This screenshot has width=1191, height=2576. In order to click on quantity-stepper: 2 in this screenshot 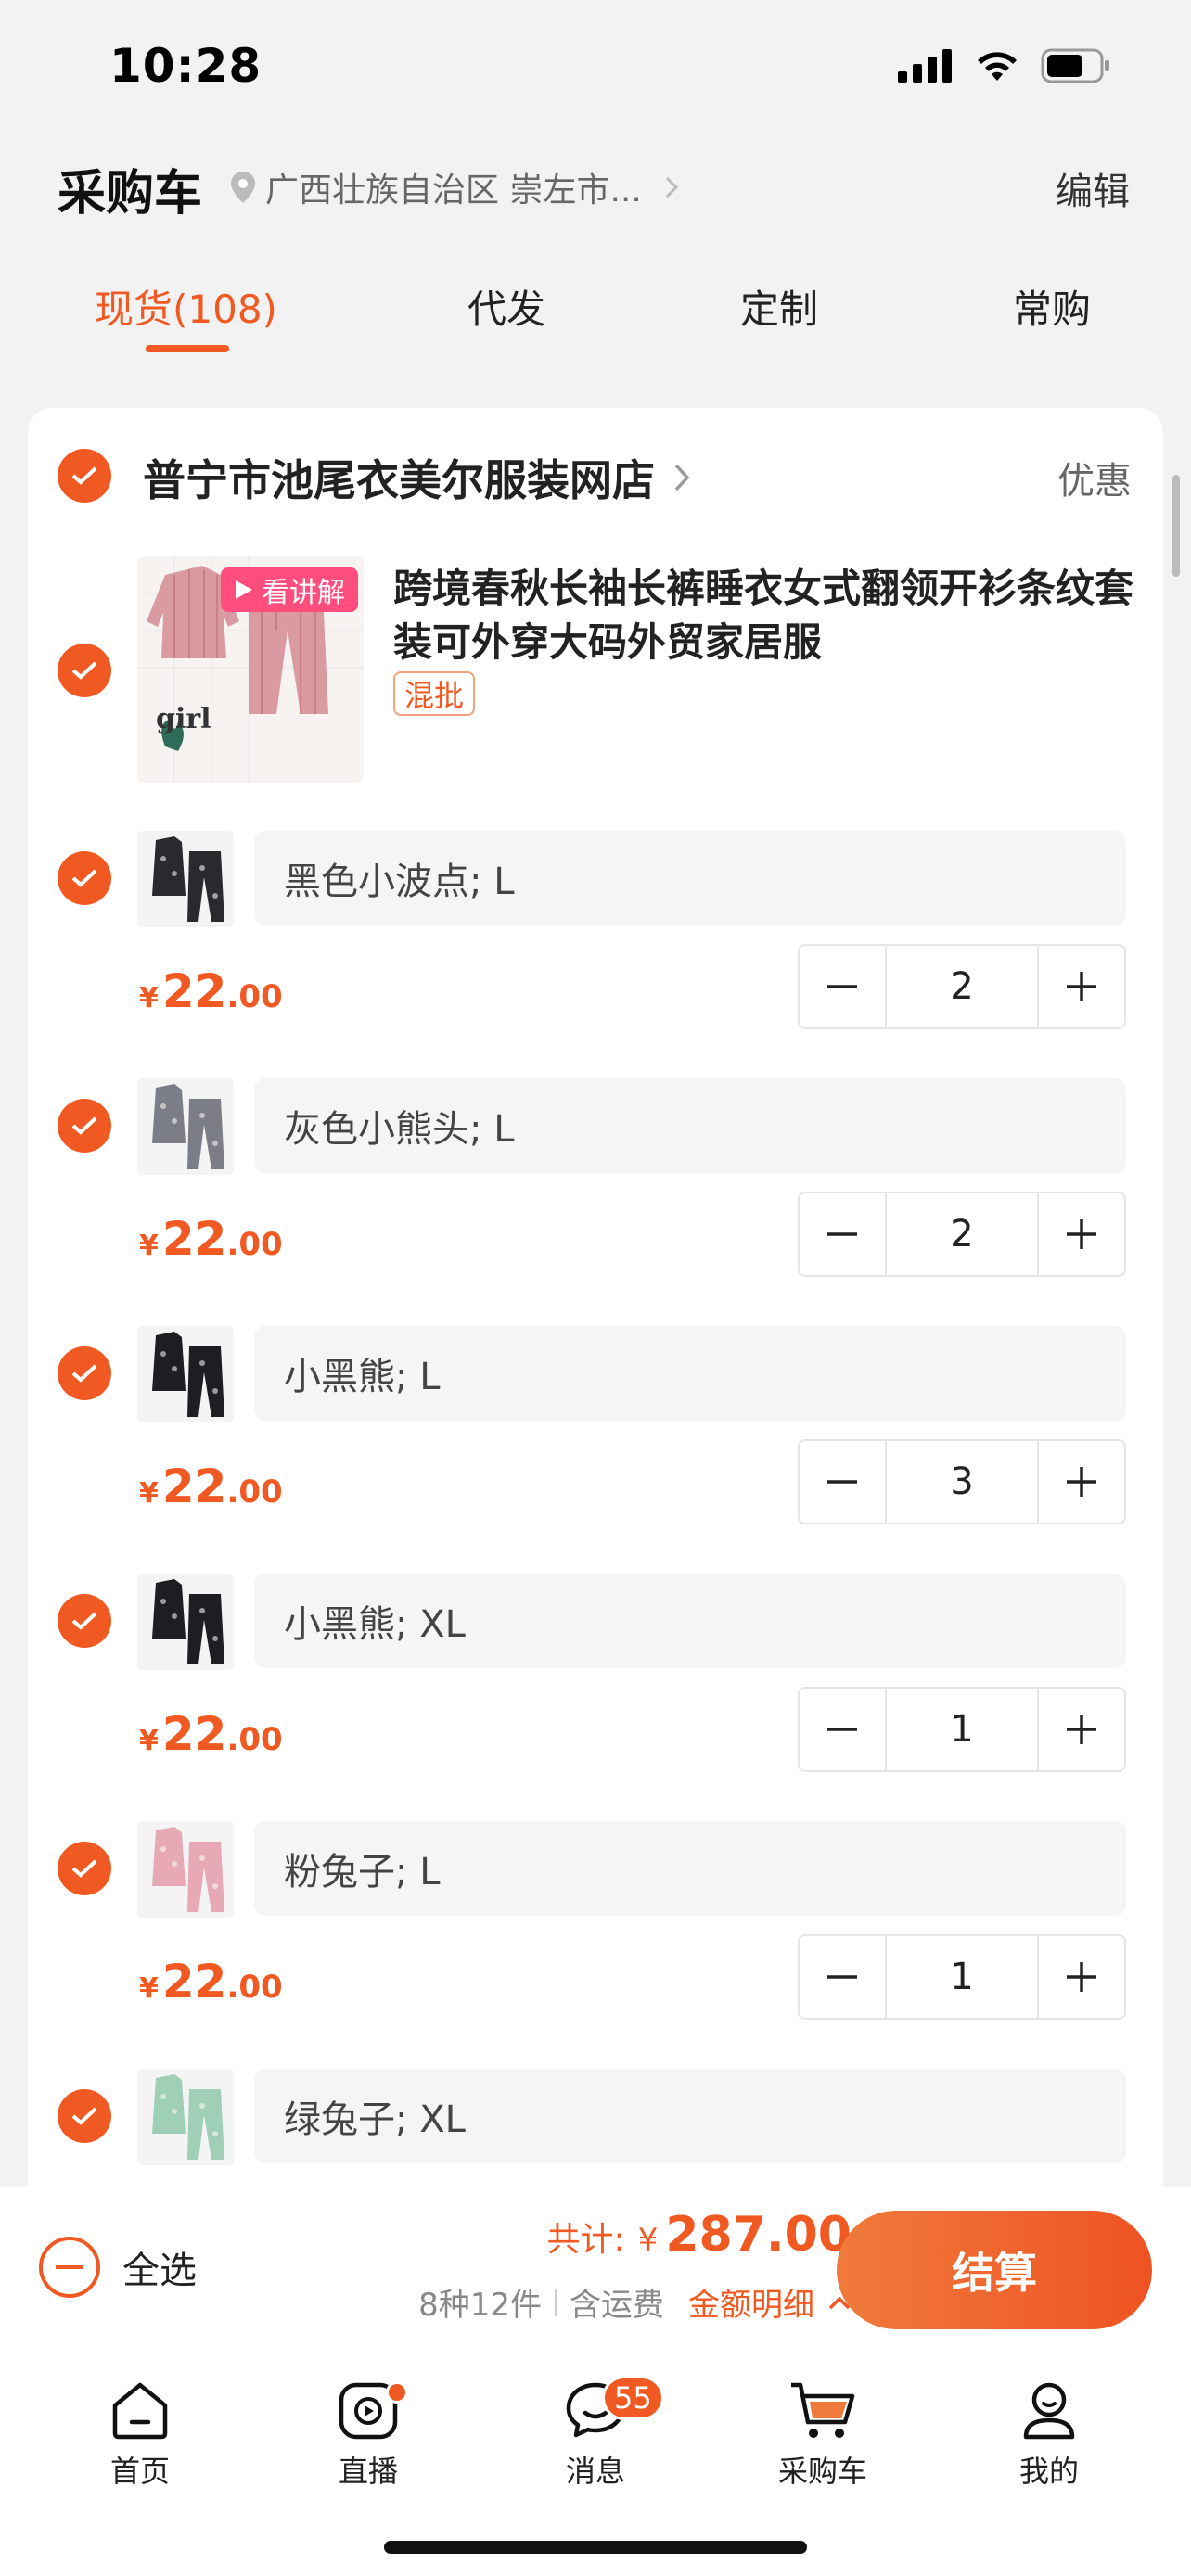, I will do `click(962, 1234)`.